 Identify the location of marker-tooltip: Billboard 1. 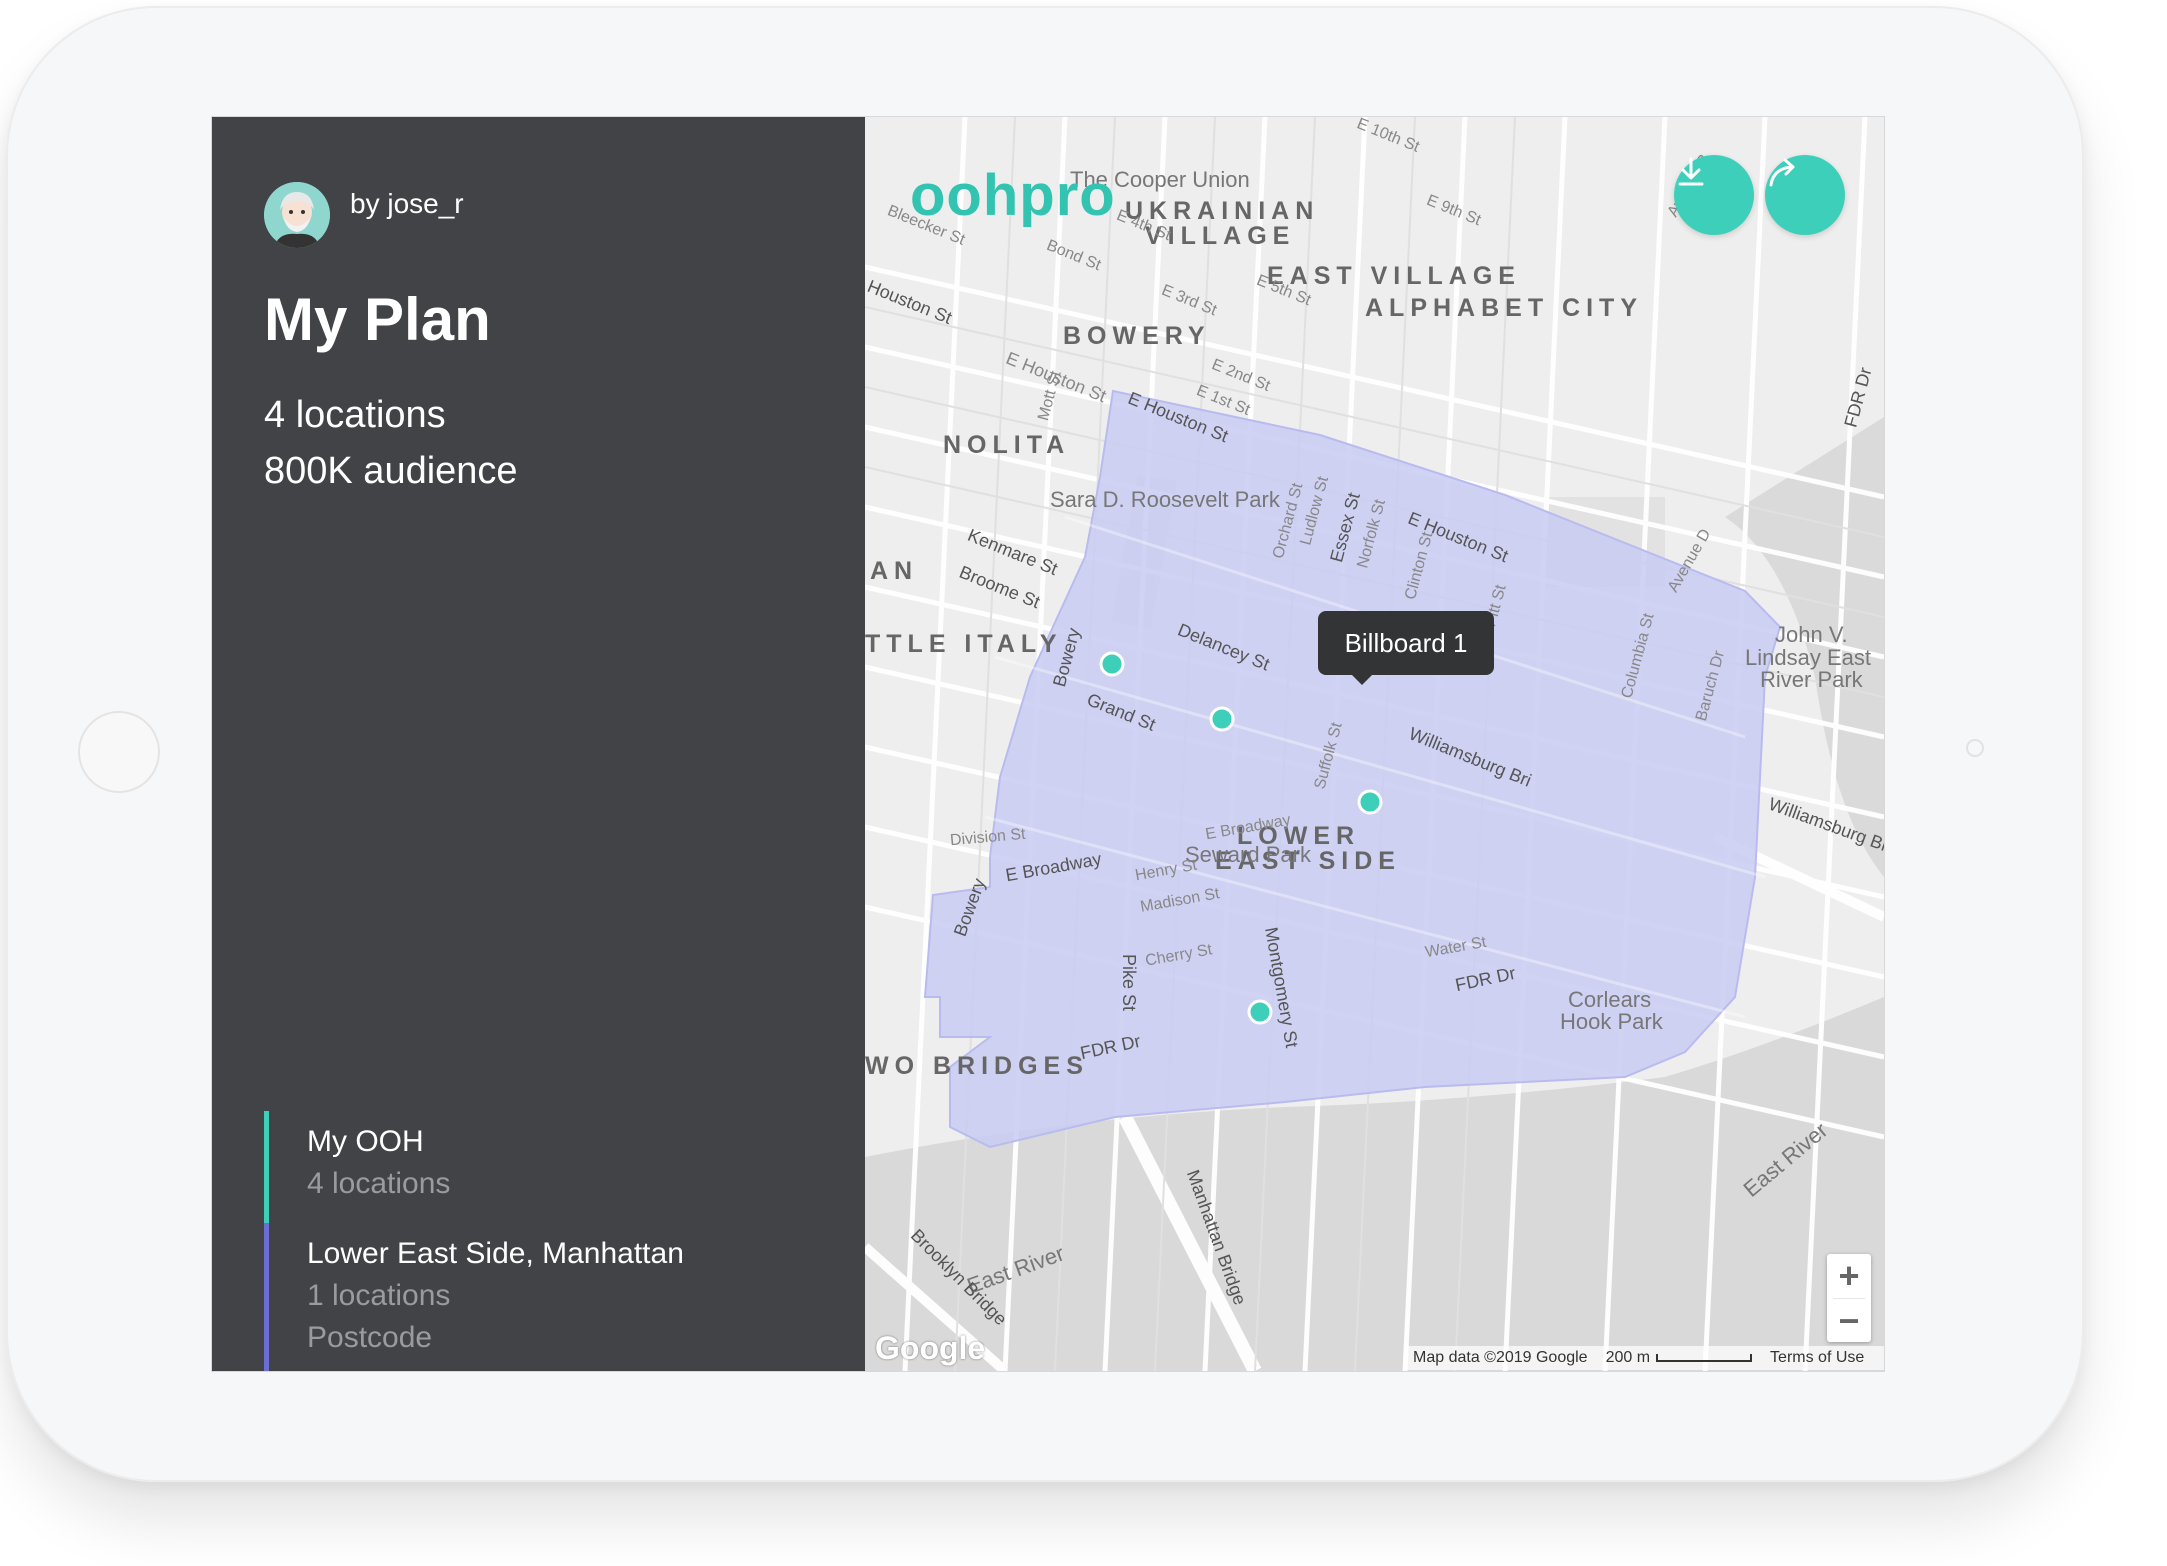
(1406, 648).